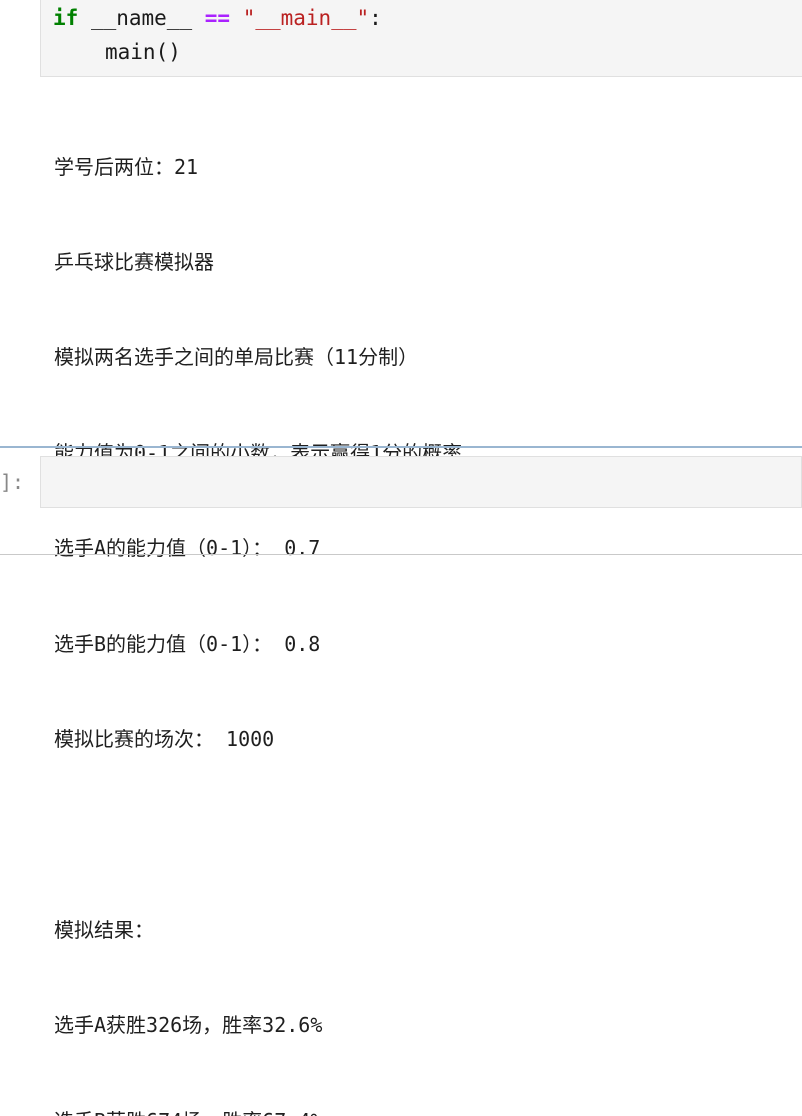  Describe the element at coordinates (401, 447) in the screenshot. I see `cell-divider` at that location.